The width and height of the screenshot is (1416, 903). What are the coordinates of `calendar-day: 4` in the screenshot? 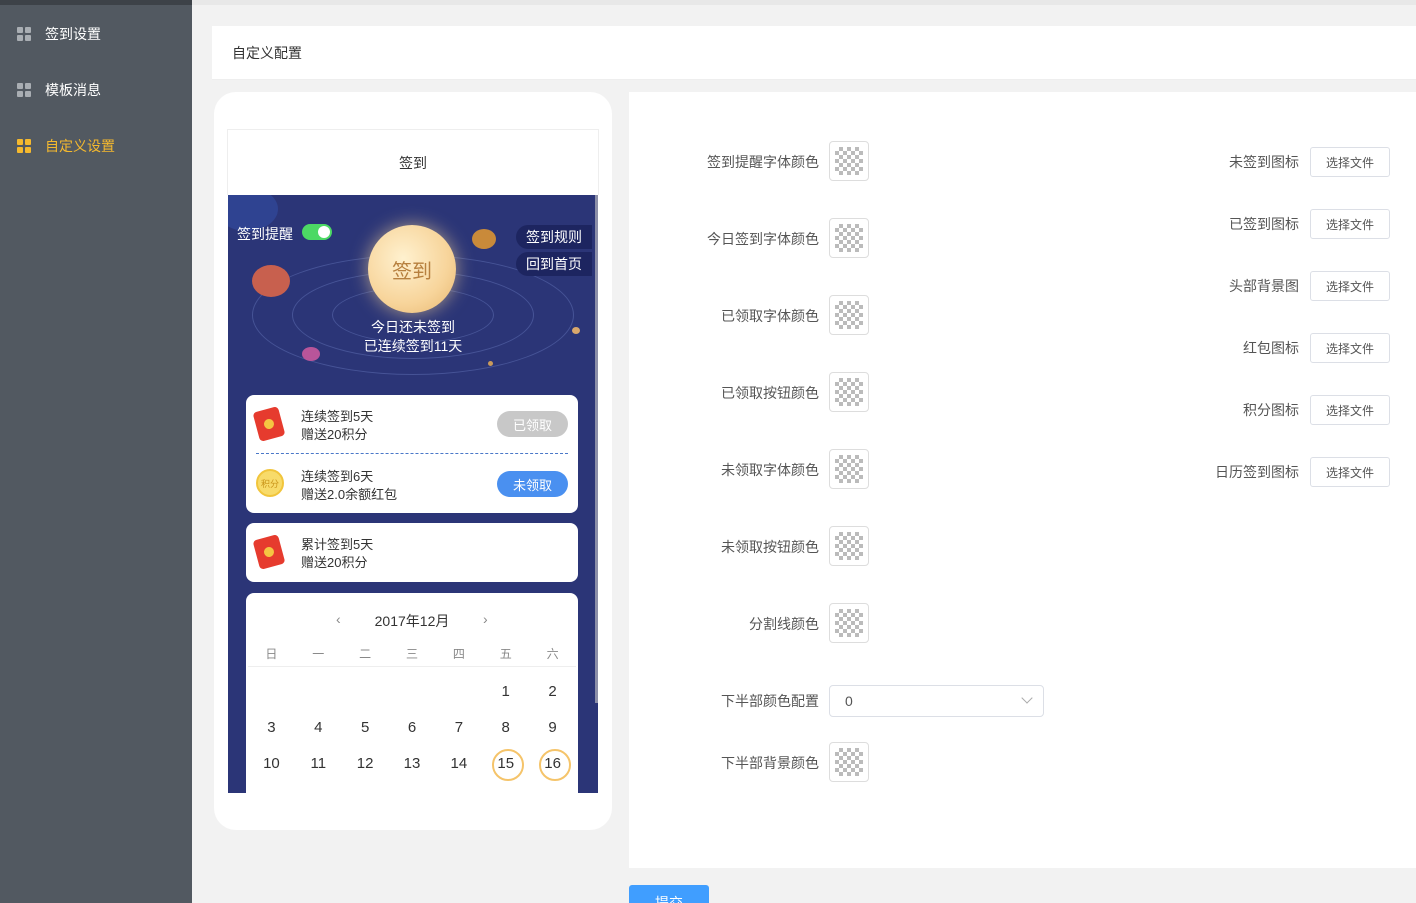 It's located at (318, 727).